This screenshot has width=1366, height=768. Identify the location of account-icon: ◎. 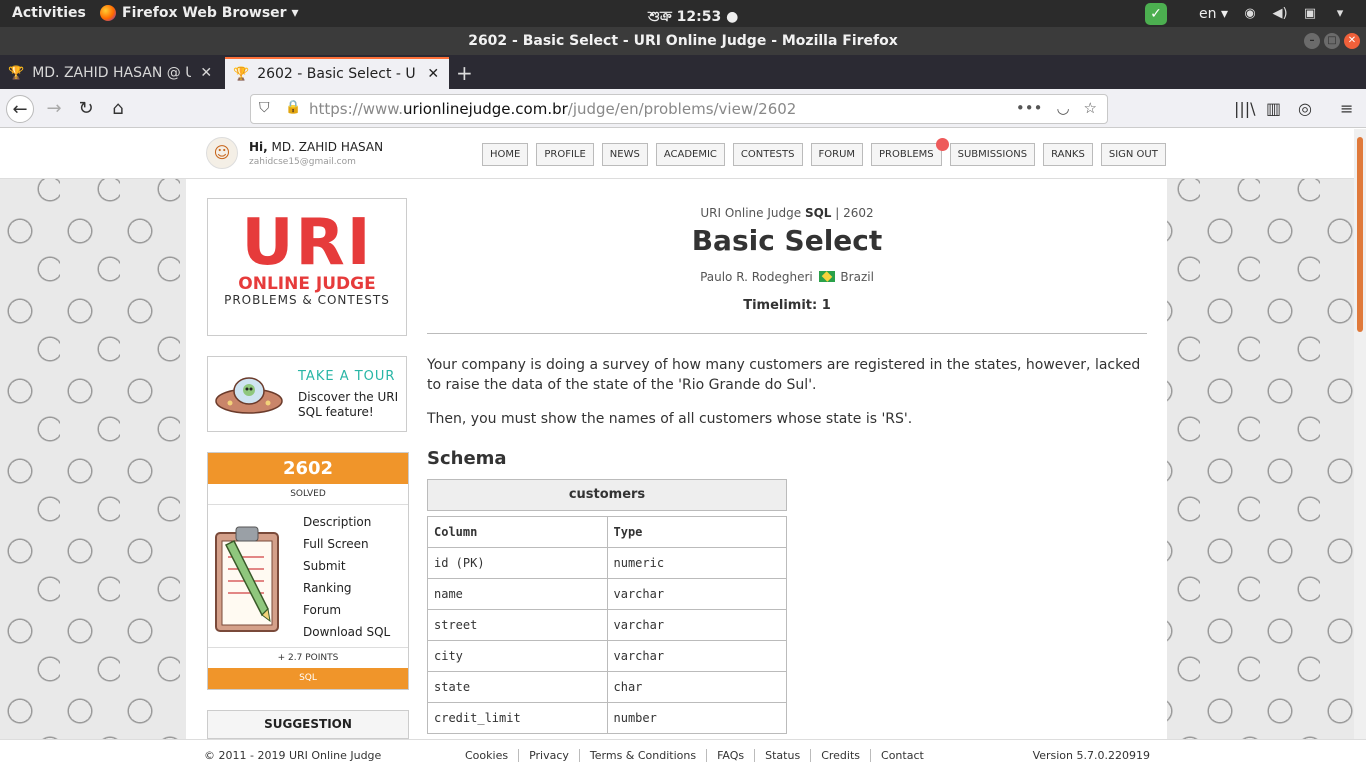
(1305, 108).